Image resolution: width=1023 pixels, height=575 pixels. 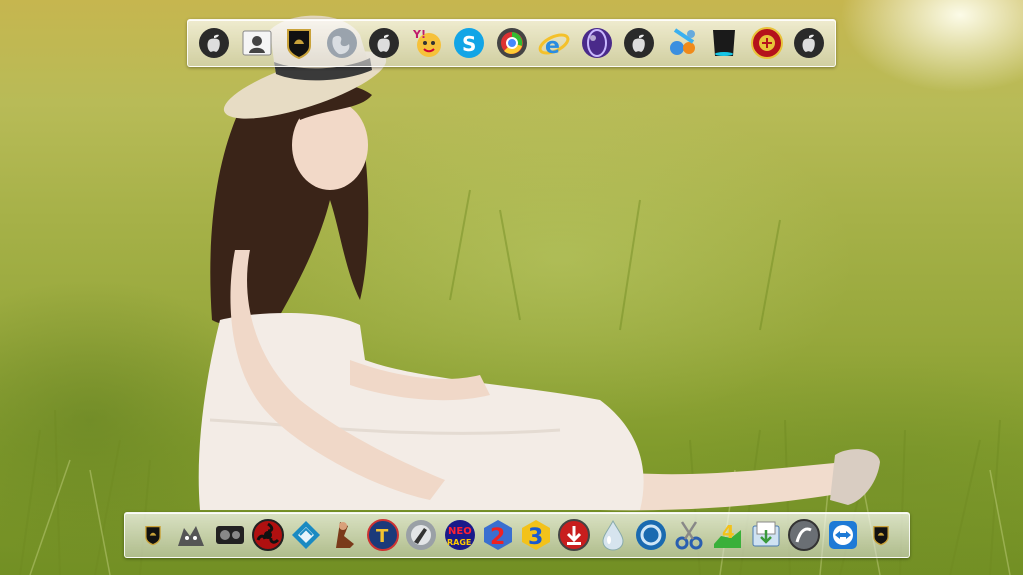 I want to click on download-icon, so click(x=574, y=535).